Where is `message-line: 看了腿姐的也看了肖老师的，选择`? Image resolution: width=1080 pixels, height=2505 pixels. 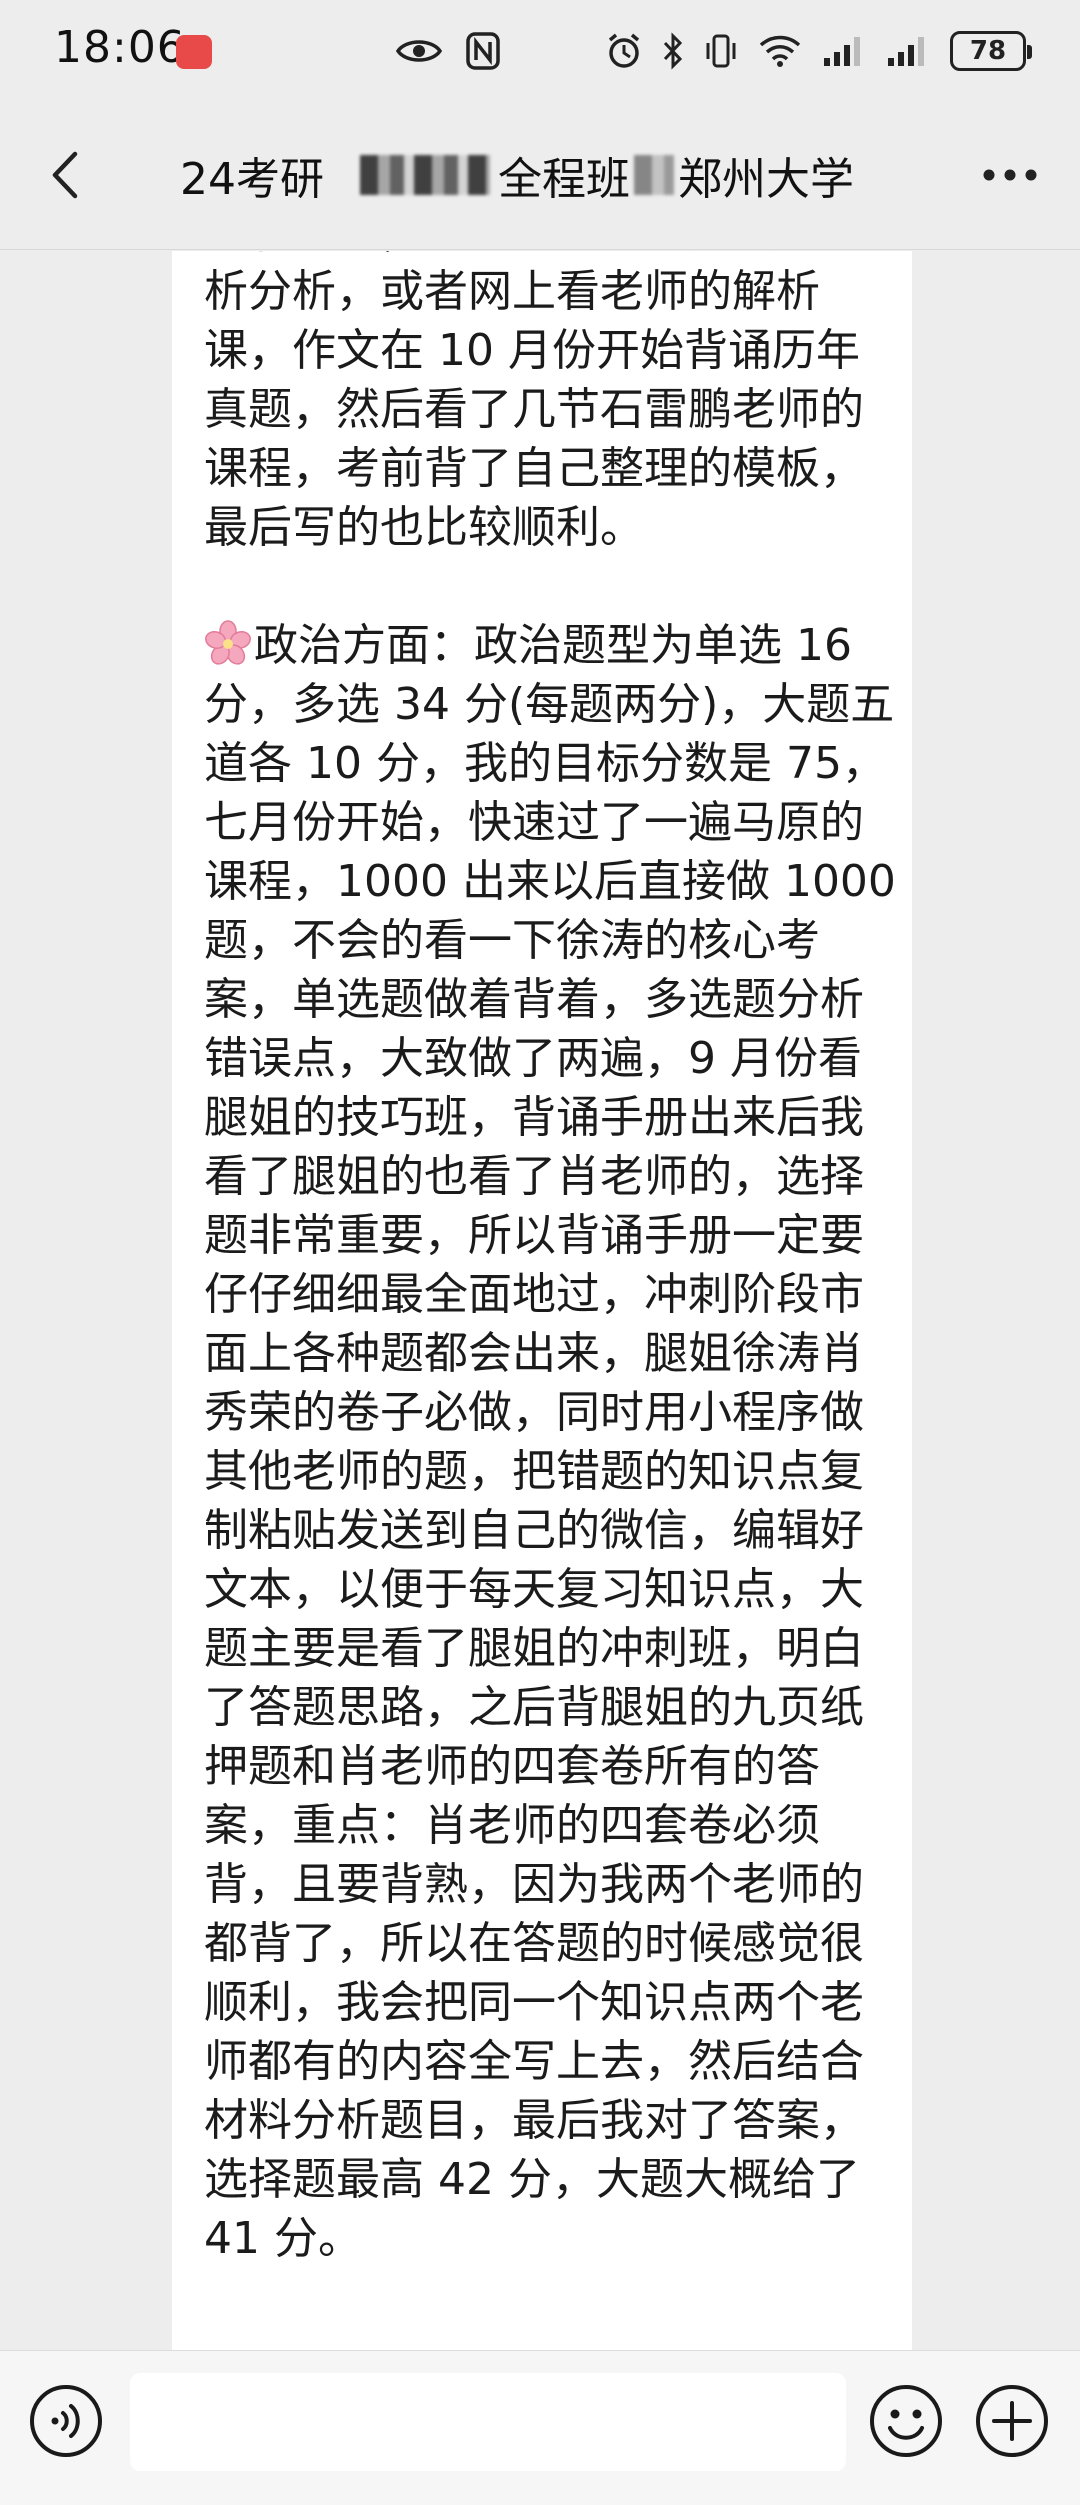
message-line: 看了腿姐的也看了肖老师的，选择 is located at coordinates (534, 1176).